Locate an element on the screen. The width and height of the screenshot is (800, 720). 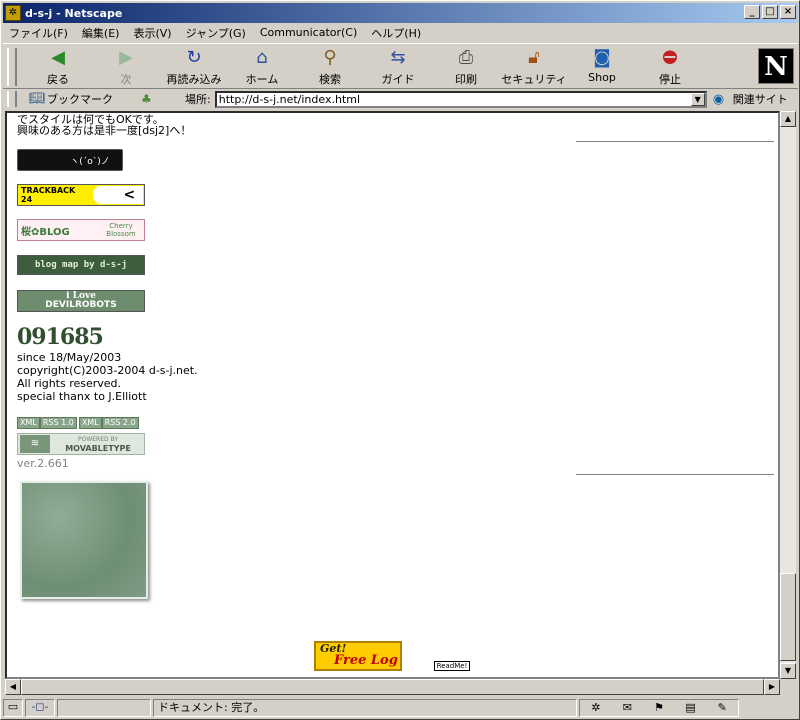
bookmarks-button: 📖︎ ブックマーク is located at coordinates (71, 99).